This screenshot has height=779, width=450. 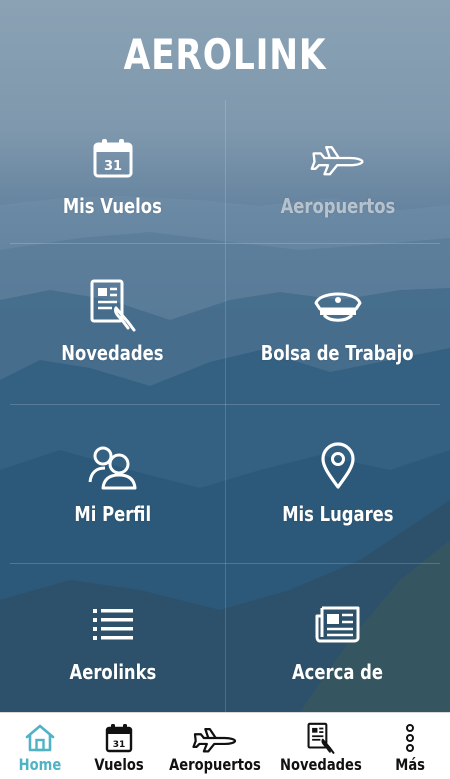 I want to click on profile-icon, so click(x=113, y=466).